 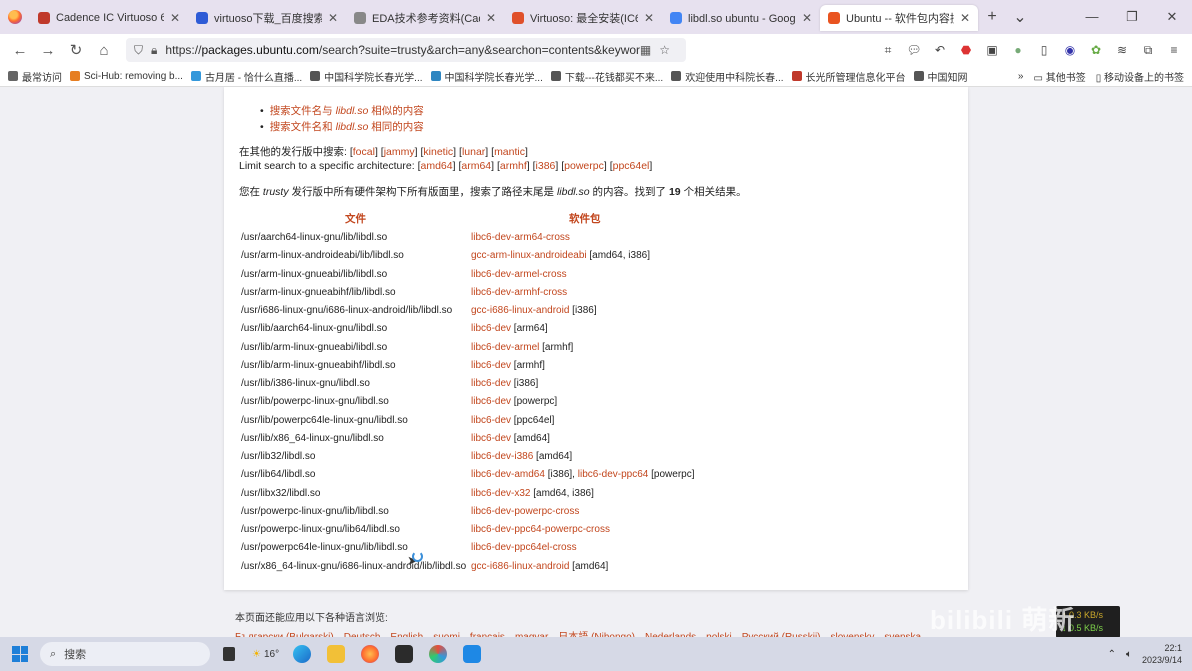 What do you see at coordinates (992, 50) in the screenshot?
I see `extension-badge-icon: ▣` at bounding box center [992, 50].